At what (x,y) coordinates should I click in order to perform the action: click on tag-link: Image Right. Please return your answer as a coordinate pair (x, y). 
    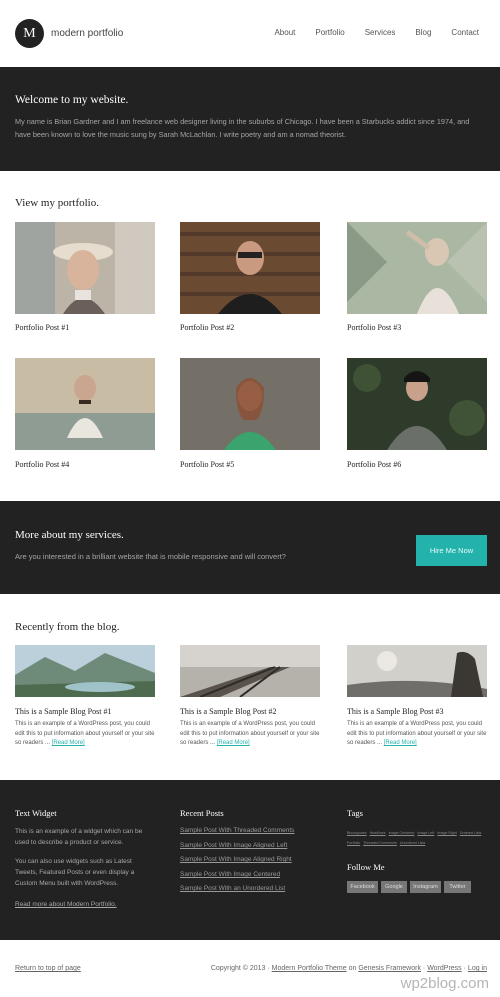
    Looking at the image, I should click on (446, 833).